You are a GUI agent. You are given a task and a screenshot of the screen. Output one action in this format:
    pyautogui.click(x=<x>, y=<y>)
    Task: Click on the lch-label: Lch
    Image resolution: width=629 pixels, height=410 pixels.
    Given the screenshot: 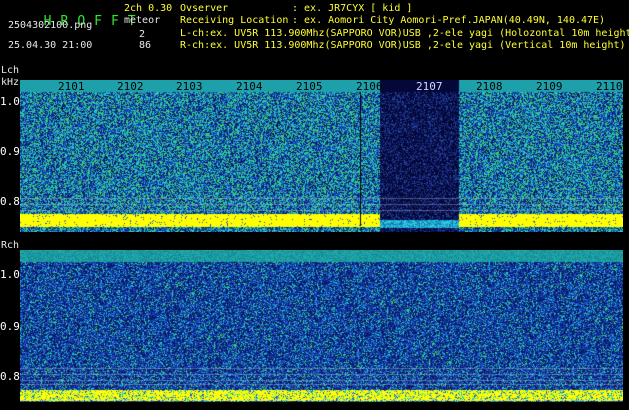 What is the action you would take?
    pyautogui.click(x=10, y=70)
    